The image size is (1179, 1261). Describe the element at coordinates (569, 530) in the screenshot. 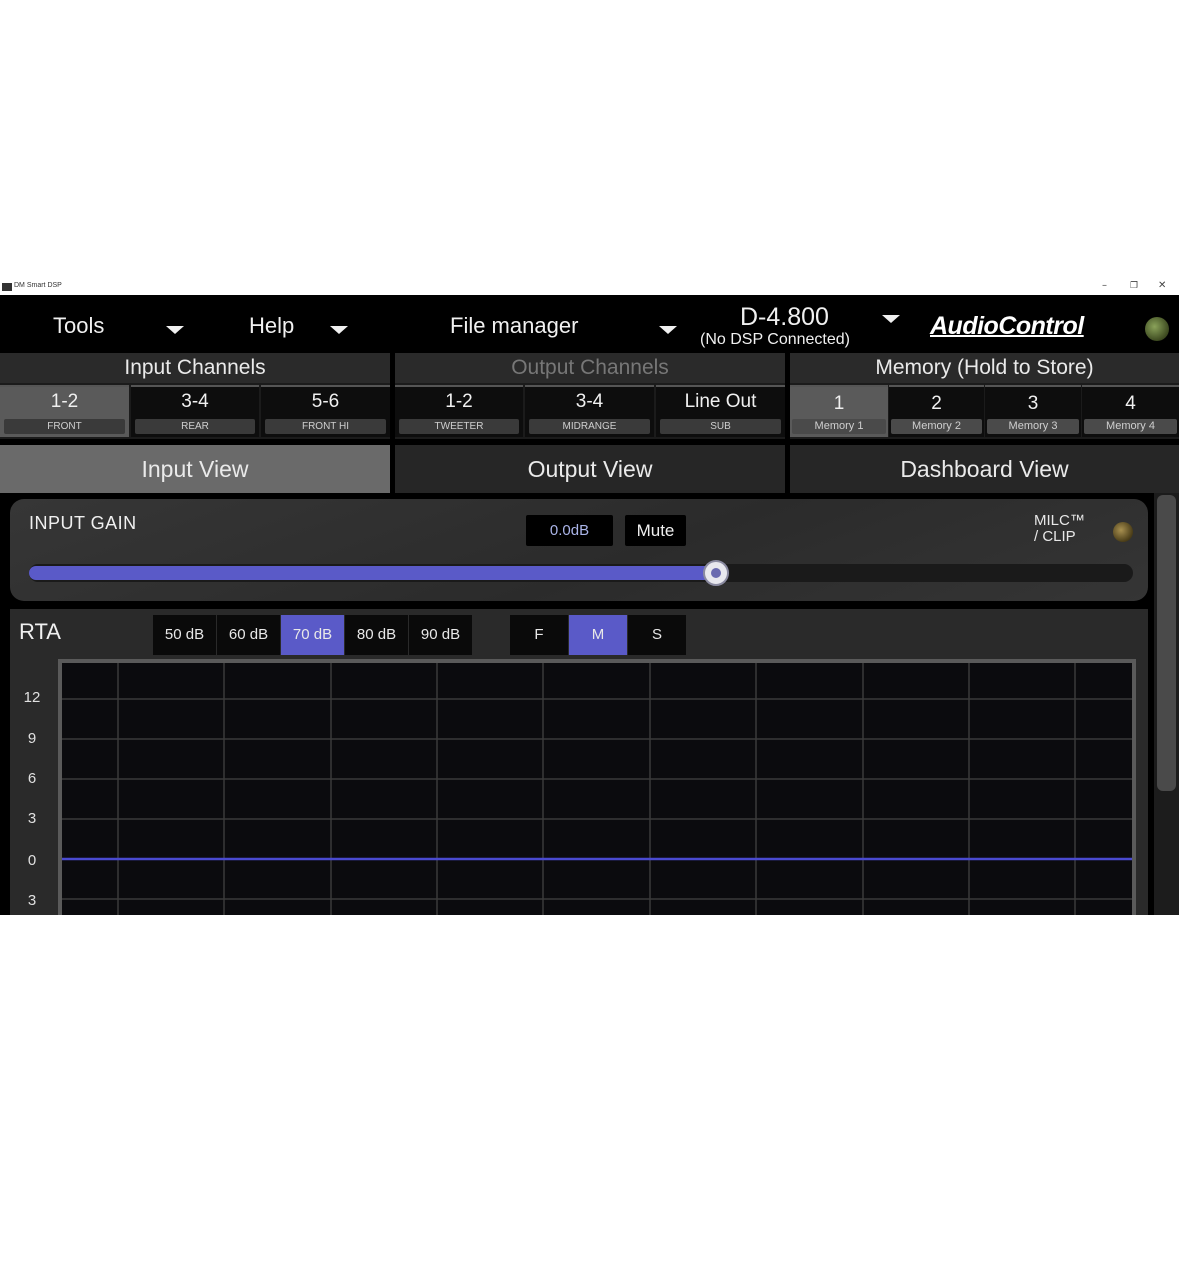

I see `gain-value-field: 0.0dB` at that location.